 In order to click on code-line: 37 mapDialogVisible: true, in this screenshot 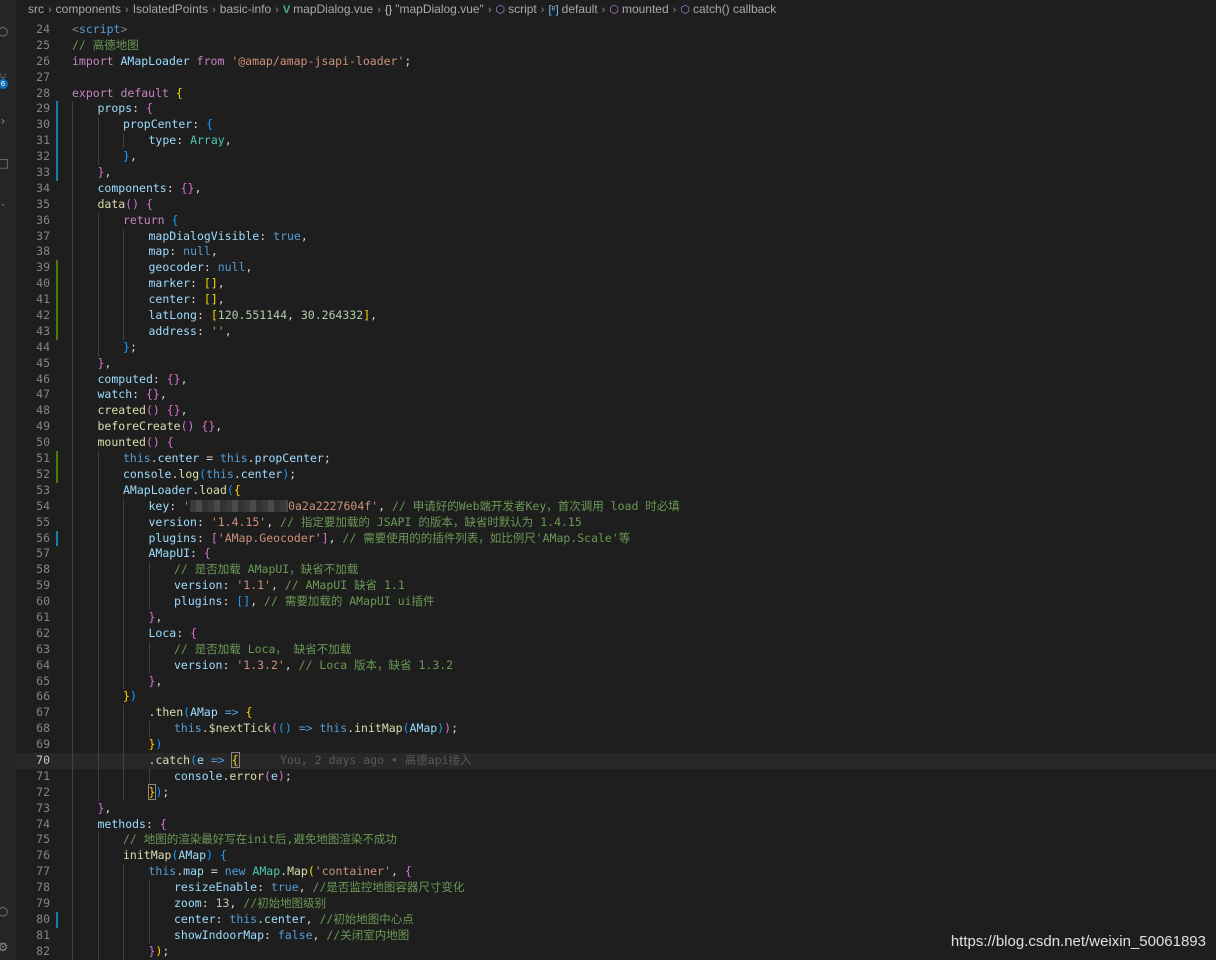, I will do `click(616, 236)`.